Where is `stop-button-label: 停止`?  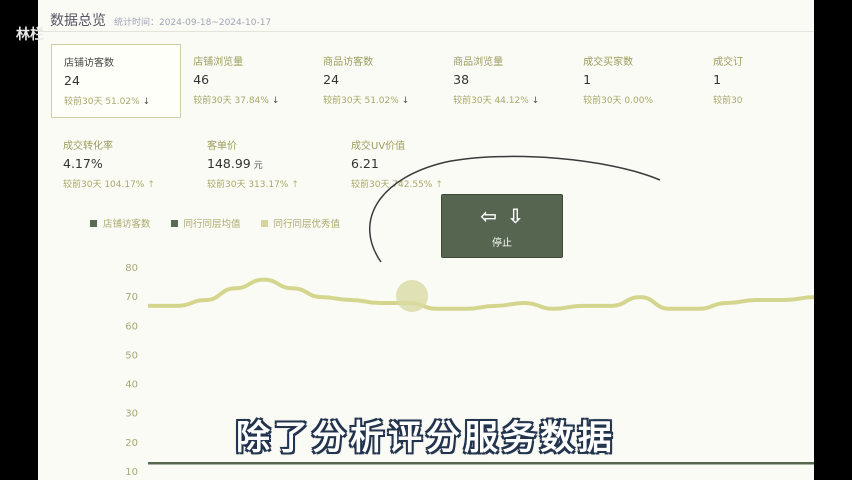 stop-button-label: 停止 is located at coordinates (502, 243).